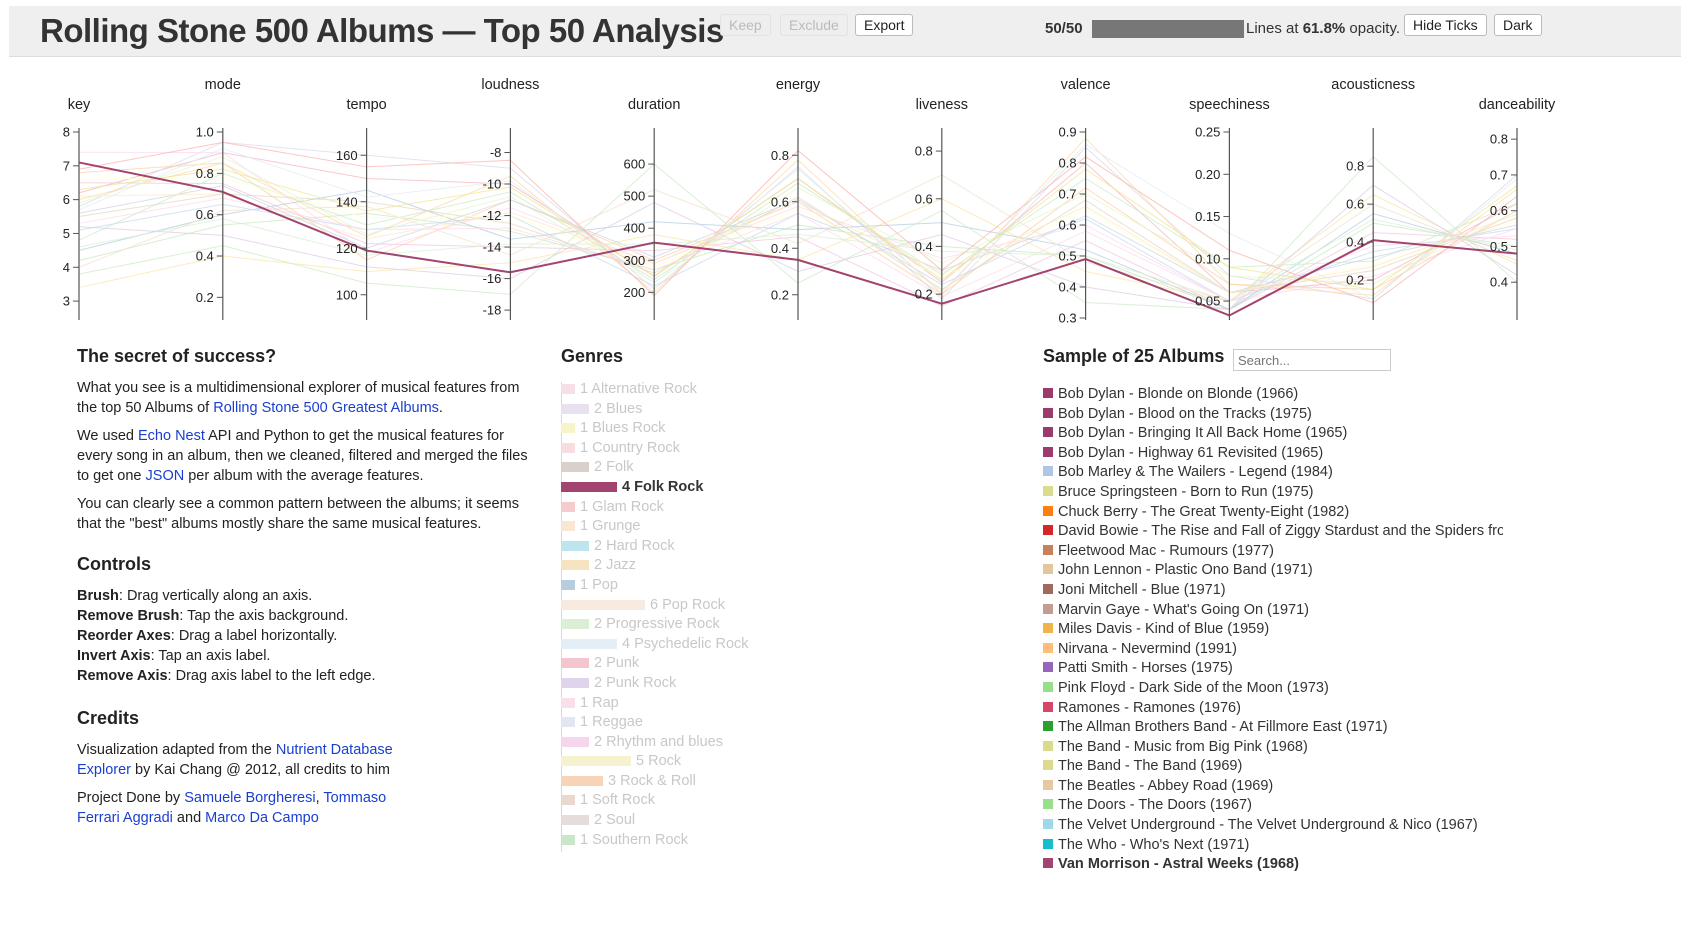  I want to click on album-item: The Band - Music from Big Pink (1968), so click(1273, 747).